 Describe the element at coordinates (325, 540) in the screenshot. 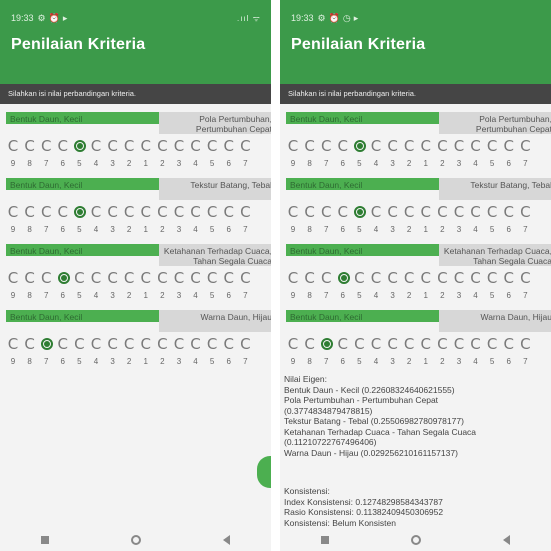

I see `recents-icon` at that location.